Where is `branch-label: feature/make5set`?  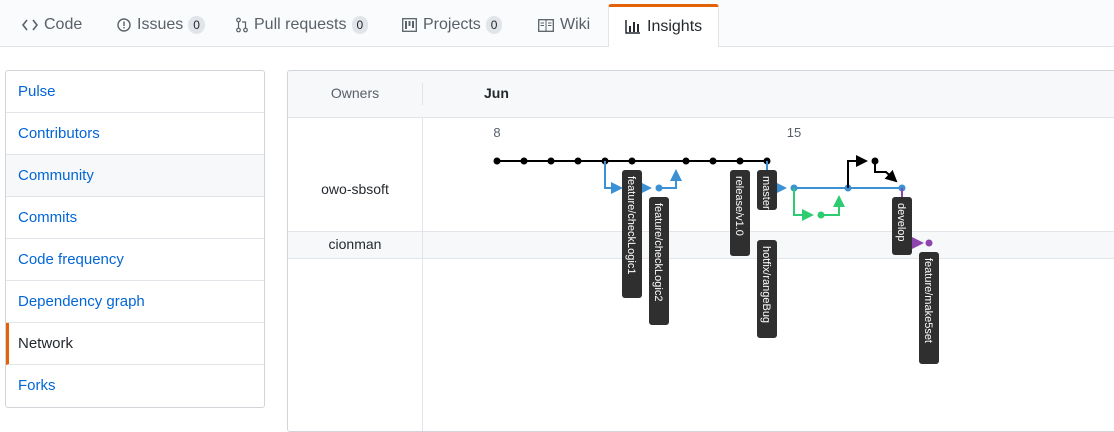
branch-label: feature/make5set is located at coordinates (929, 308).